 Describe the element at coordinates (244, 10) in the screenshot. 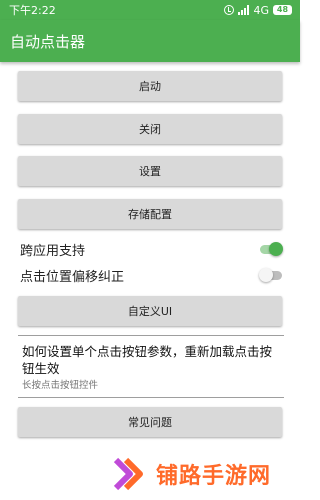

I see `signal-icon` at that location.